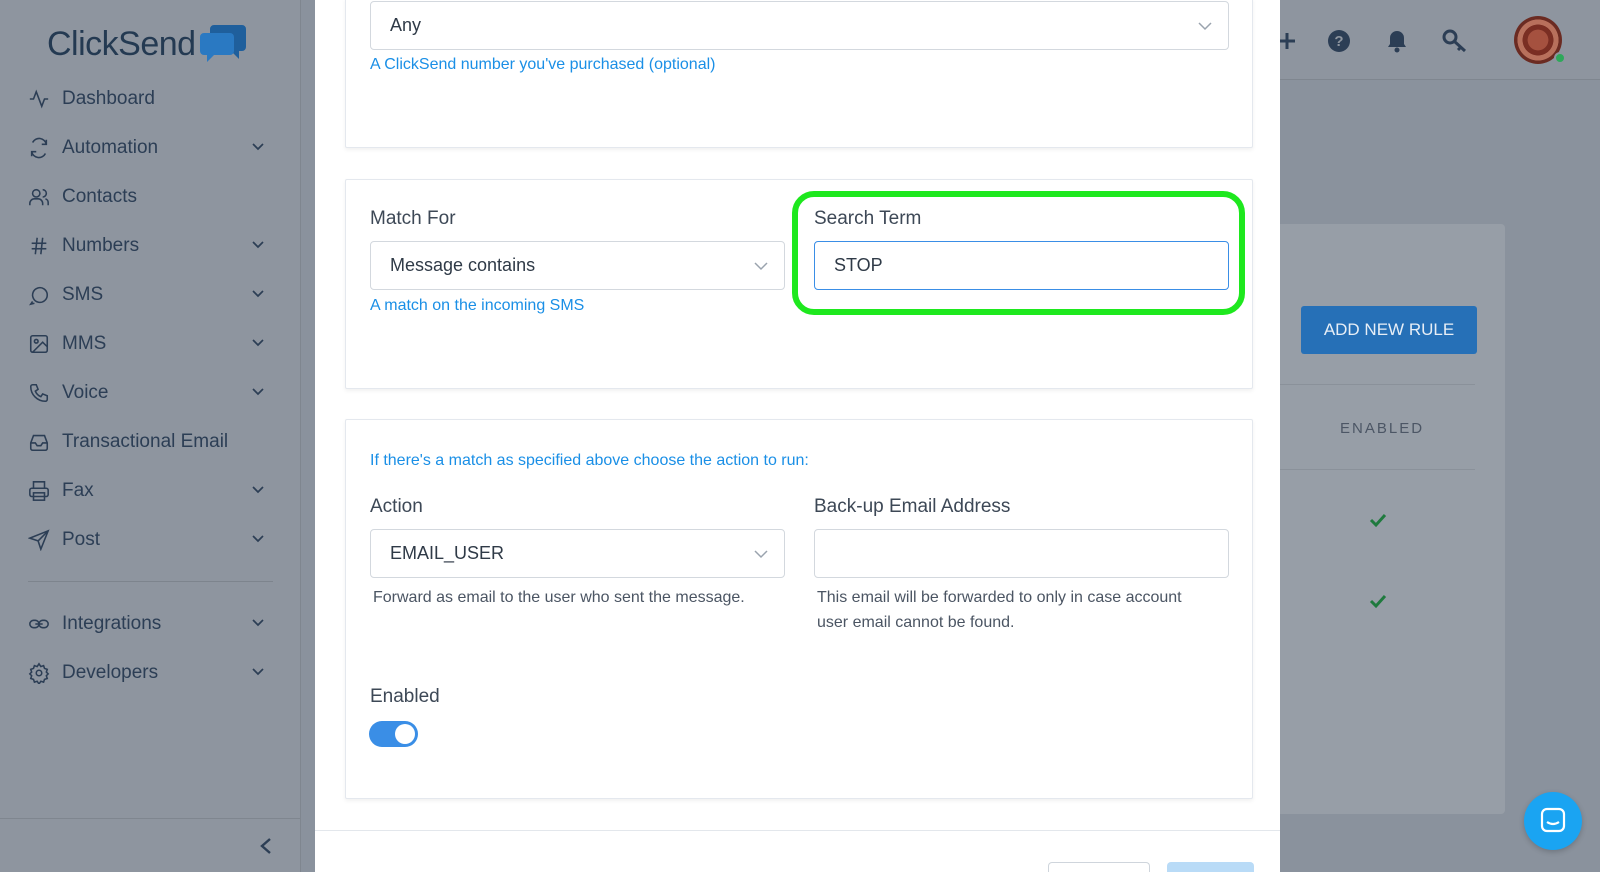 The height and width of the screenshot is (872, 1600). What do you see at coordinates (110, 147) in the screenshot?
I see `sidebar-item-label: Automation` at bounding box center [110, 147].